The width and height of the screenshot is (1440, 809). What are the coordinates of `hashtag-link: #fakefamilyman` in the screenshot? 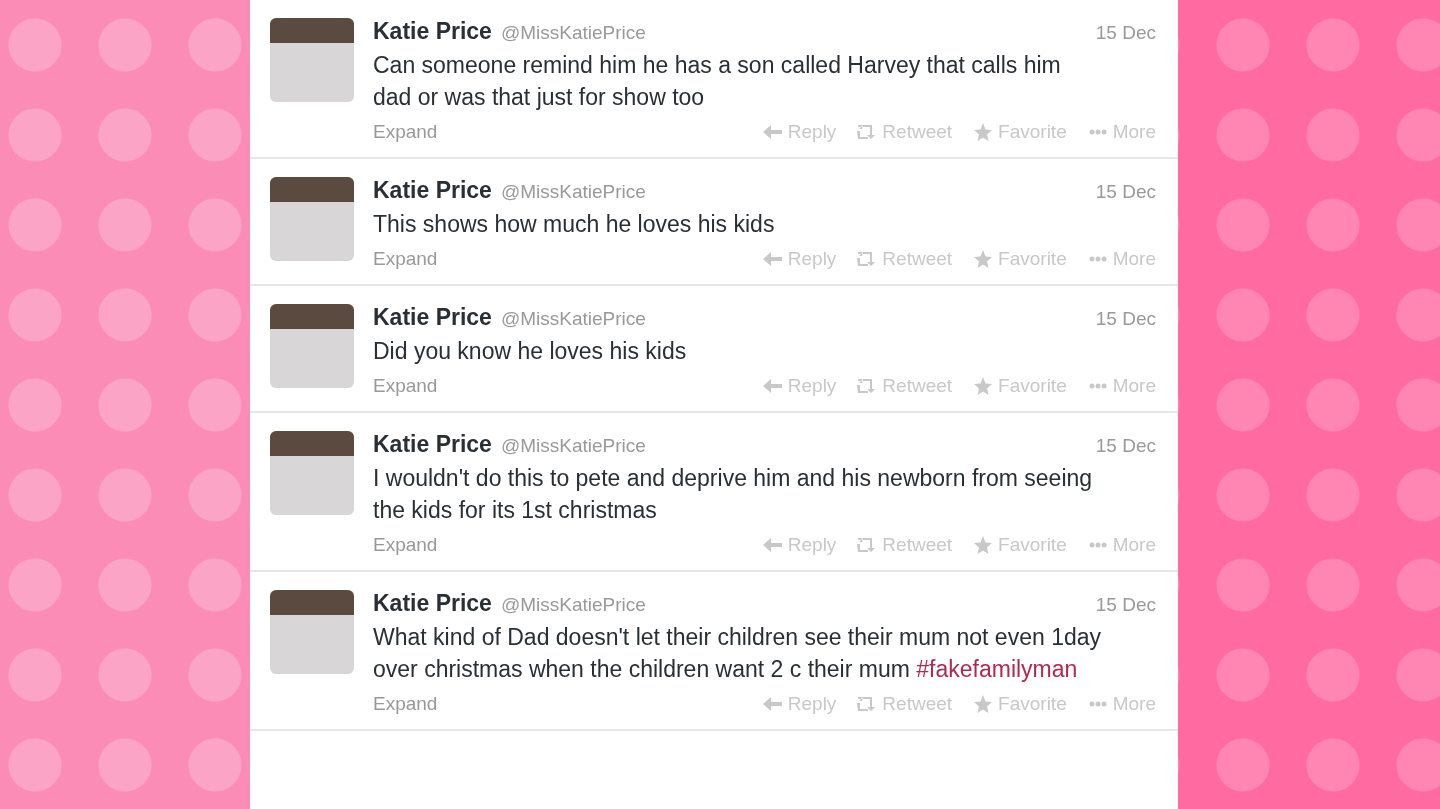 It's located at (997, 669).